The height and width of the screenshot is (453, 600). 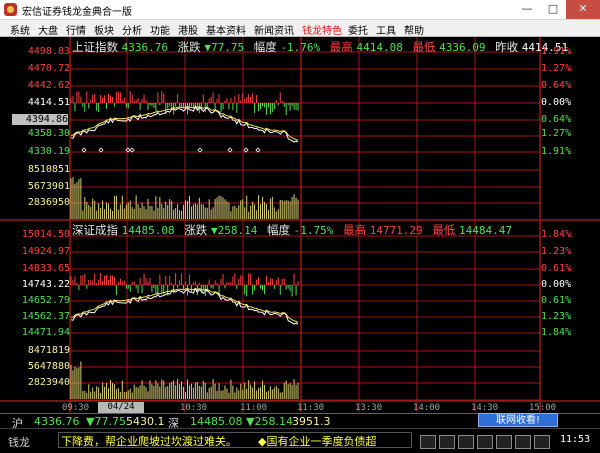 What do you see at coordinates (57, 421) in the screenshot?
I see `status-sh-value: 4336.76` at bounding box center [57, 421].